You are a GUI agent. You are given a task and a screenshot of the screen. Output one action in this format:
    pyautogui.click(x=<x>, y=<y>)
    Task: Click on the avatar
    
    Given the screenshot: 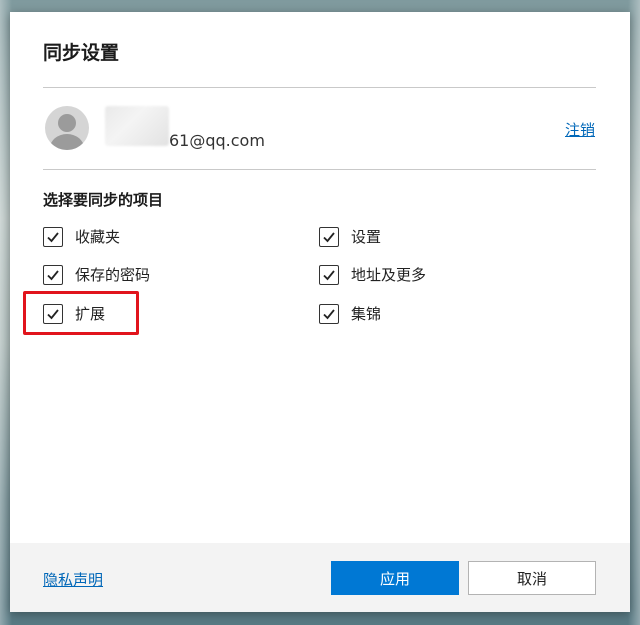 What is the action you would take?
    pyautogui.click(x=67, y=128)
    